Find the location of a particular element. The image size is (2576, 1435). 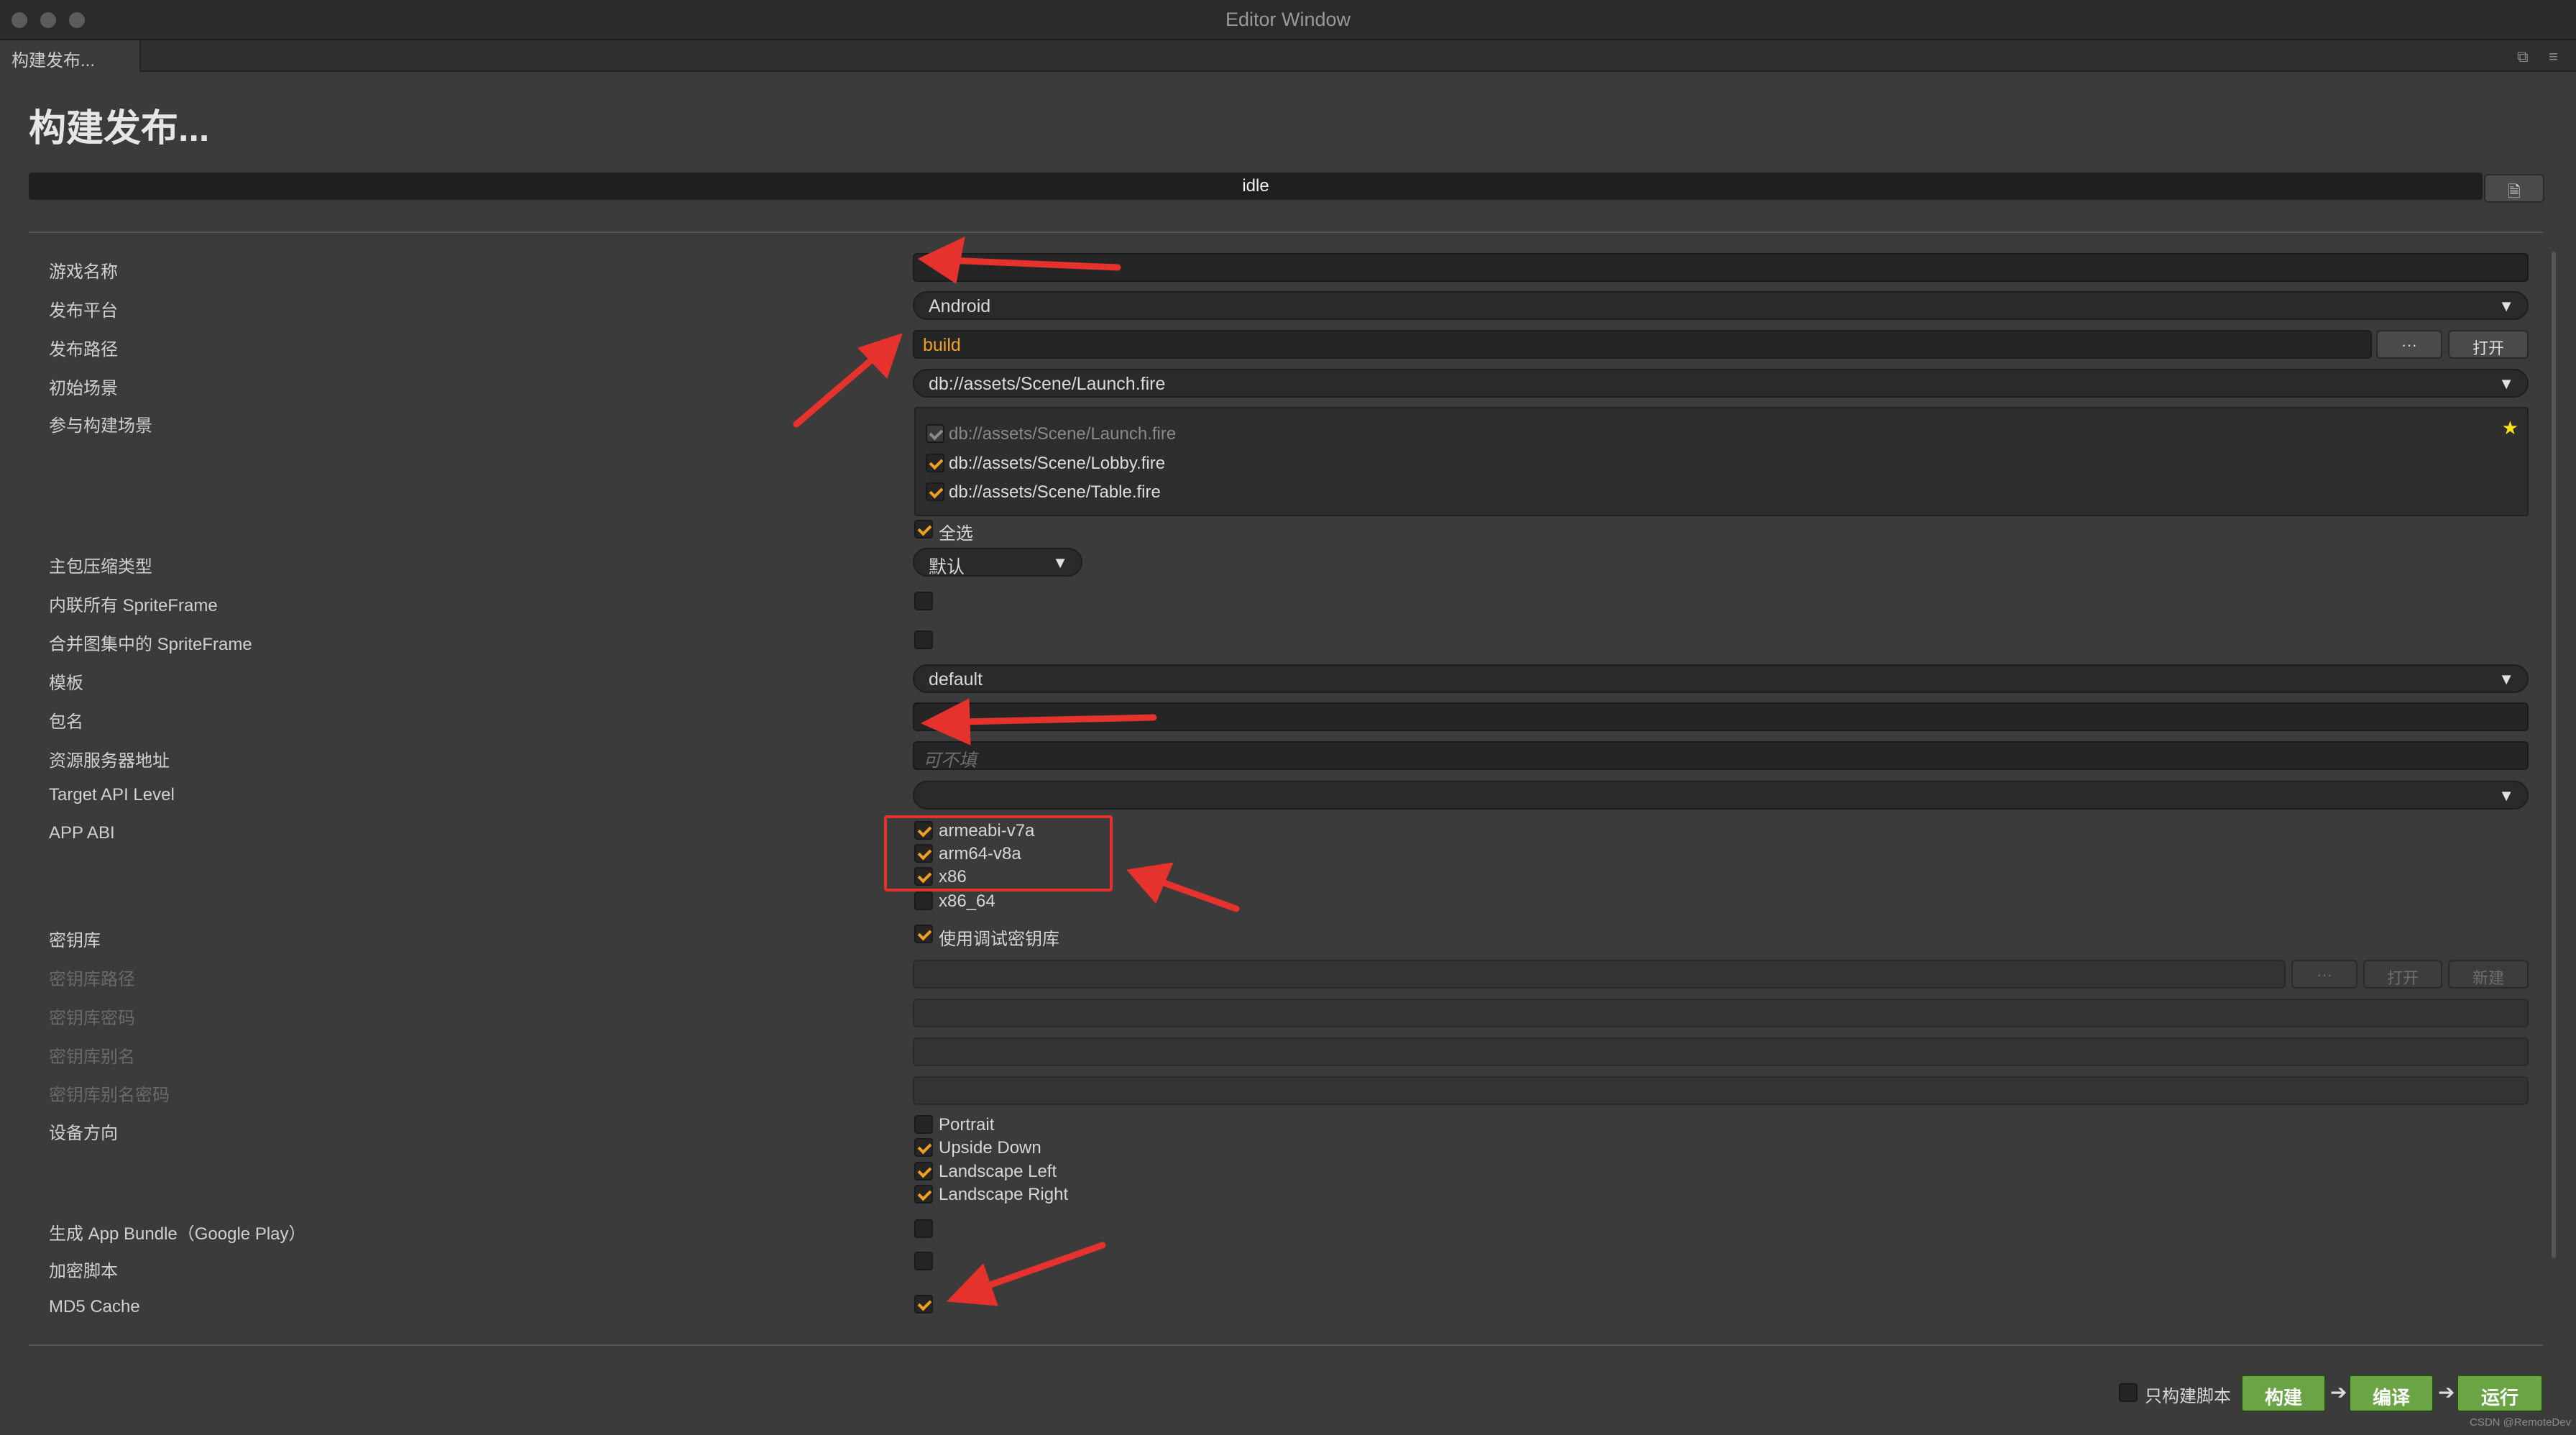

orientation-upside-down-checkbox is located at coordinates (923, 1147).